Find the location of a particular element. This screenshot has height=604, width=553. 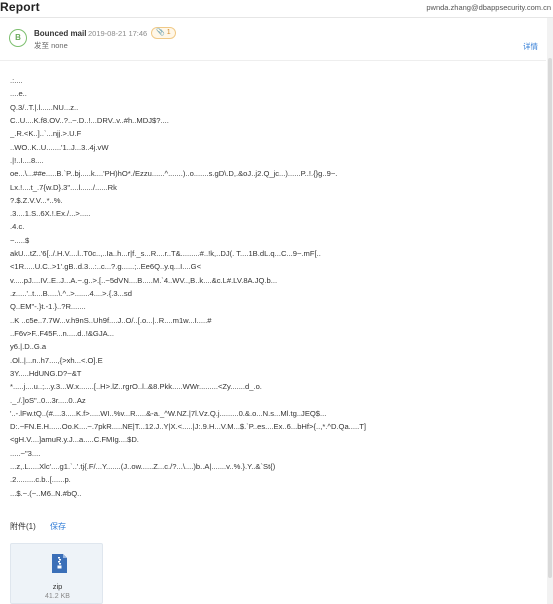

recipient-line: 发至 none is located at coordinates (51, 45).